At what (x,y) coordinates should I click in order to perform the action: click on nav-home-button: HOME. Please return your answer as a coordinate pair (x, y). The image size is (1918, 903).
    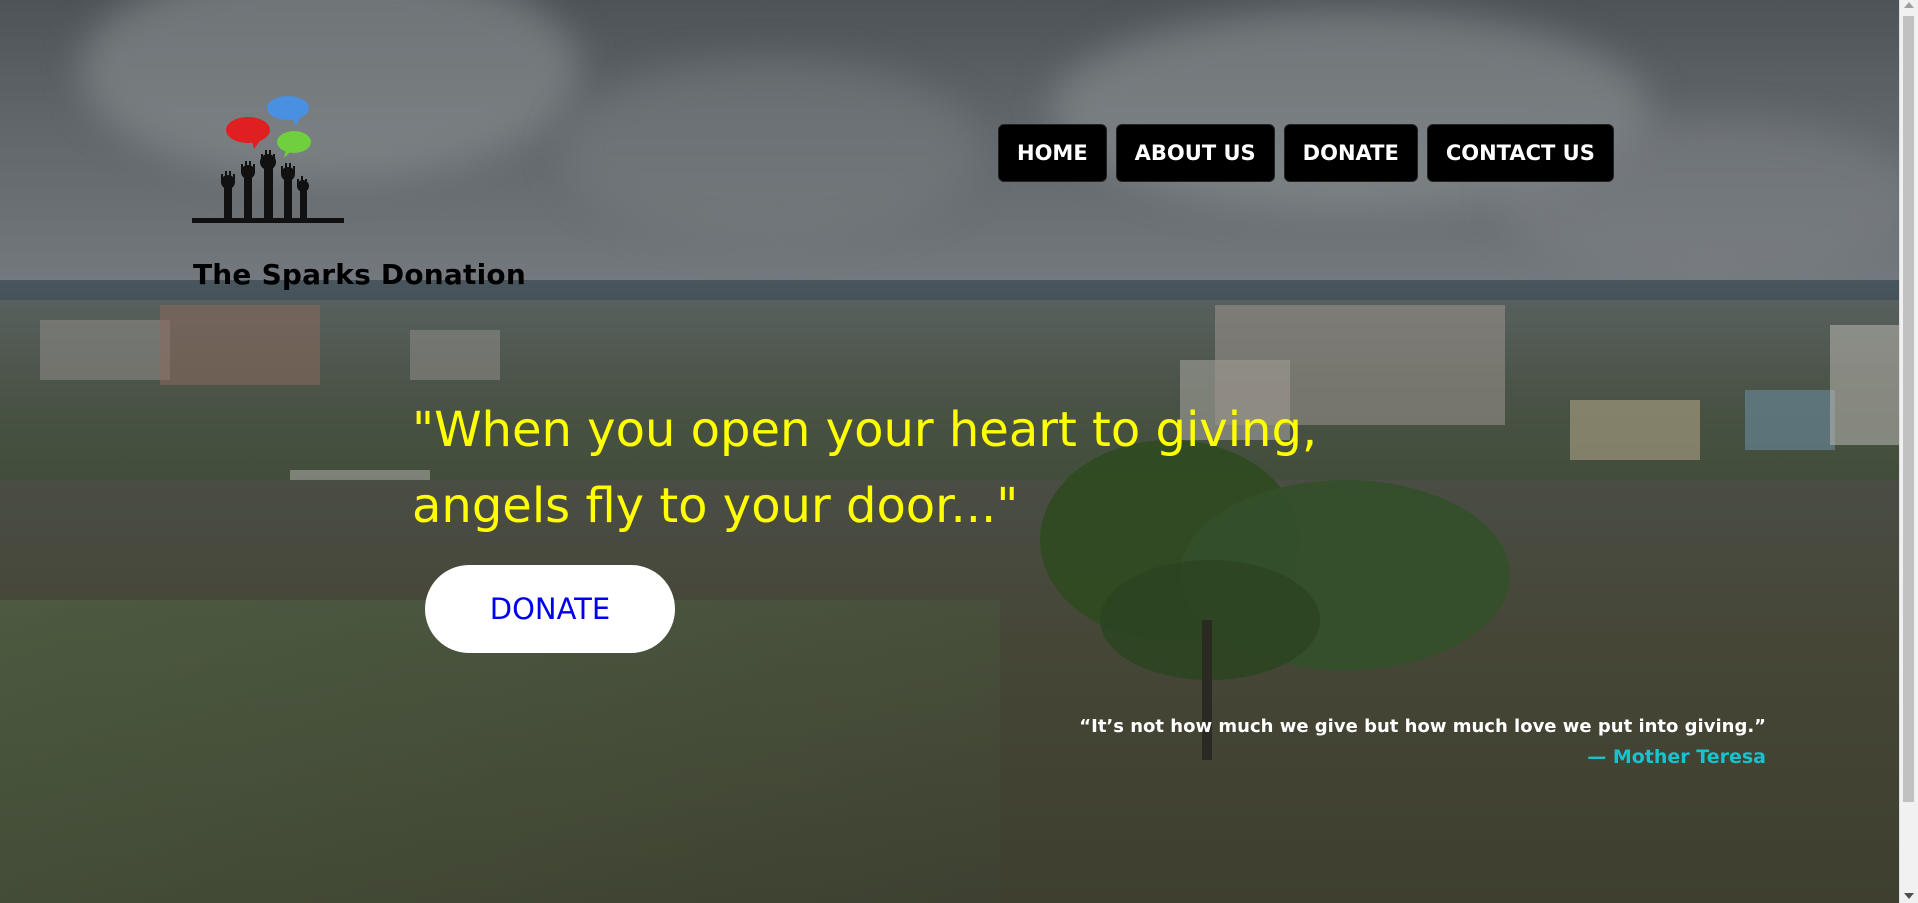
    Looking at the image, I should click on (1052, 153).